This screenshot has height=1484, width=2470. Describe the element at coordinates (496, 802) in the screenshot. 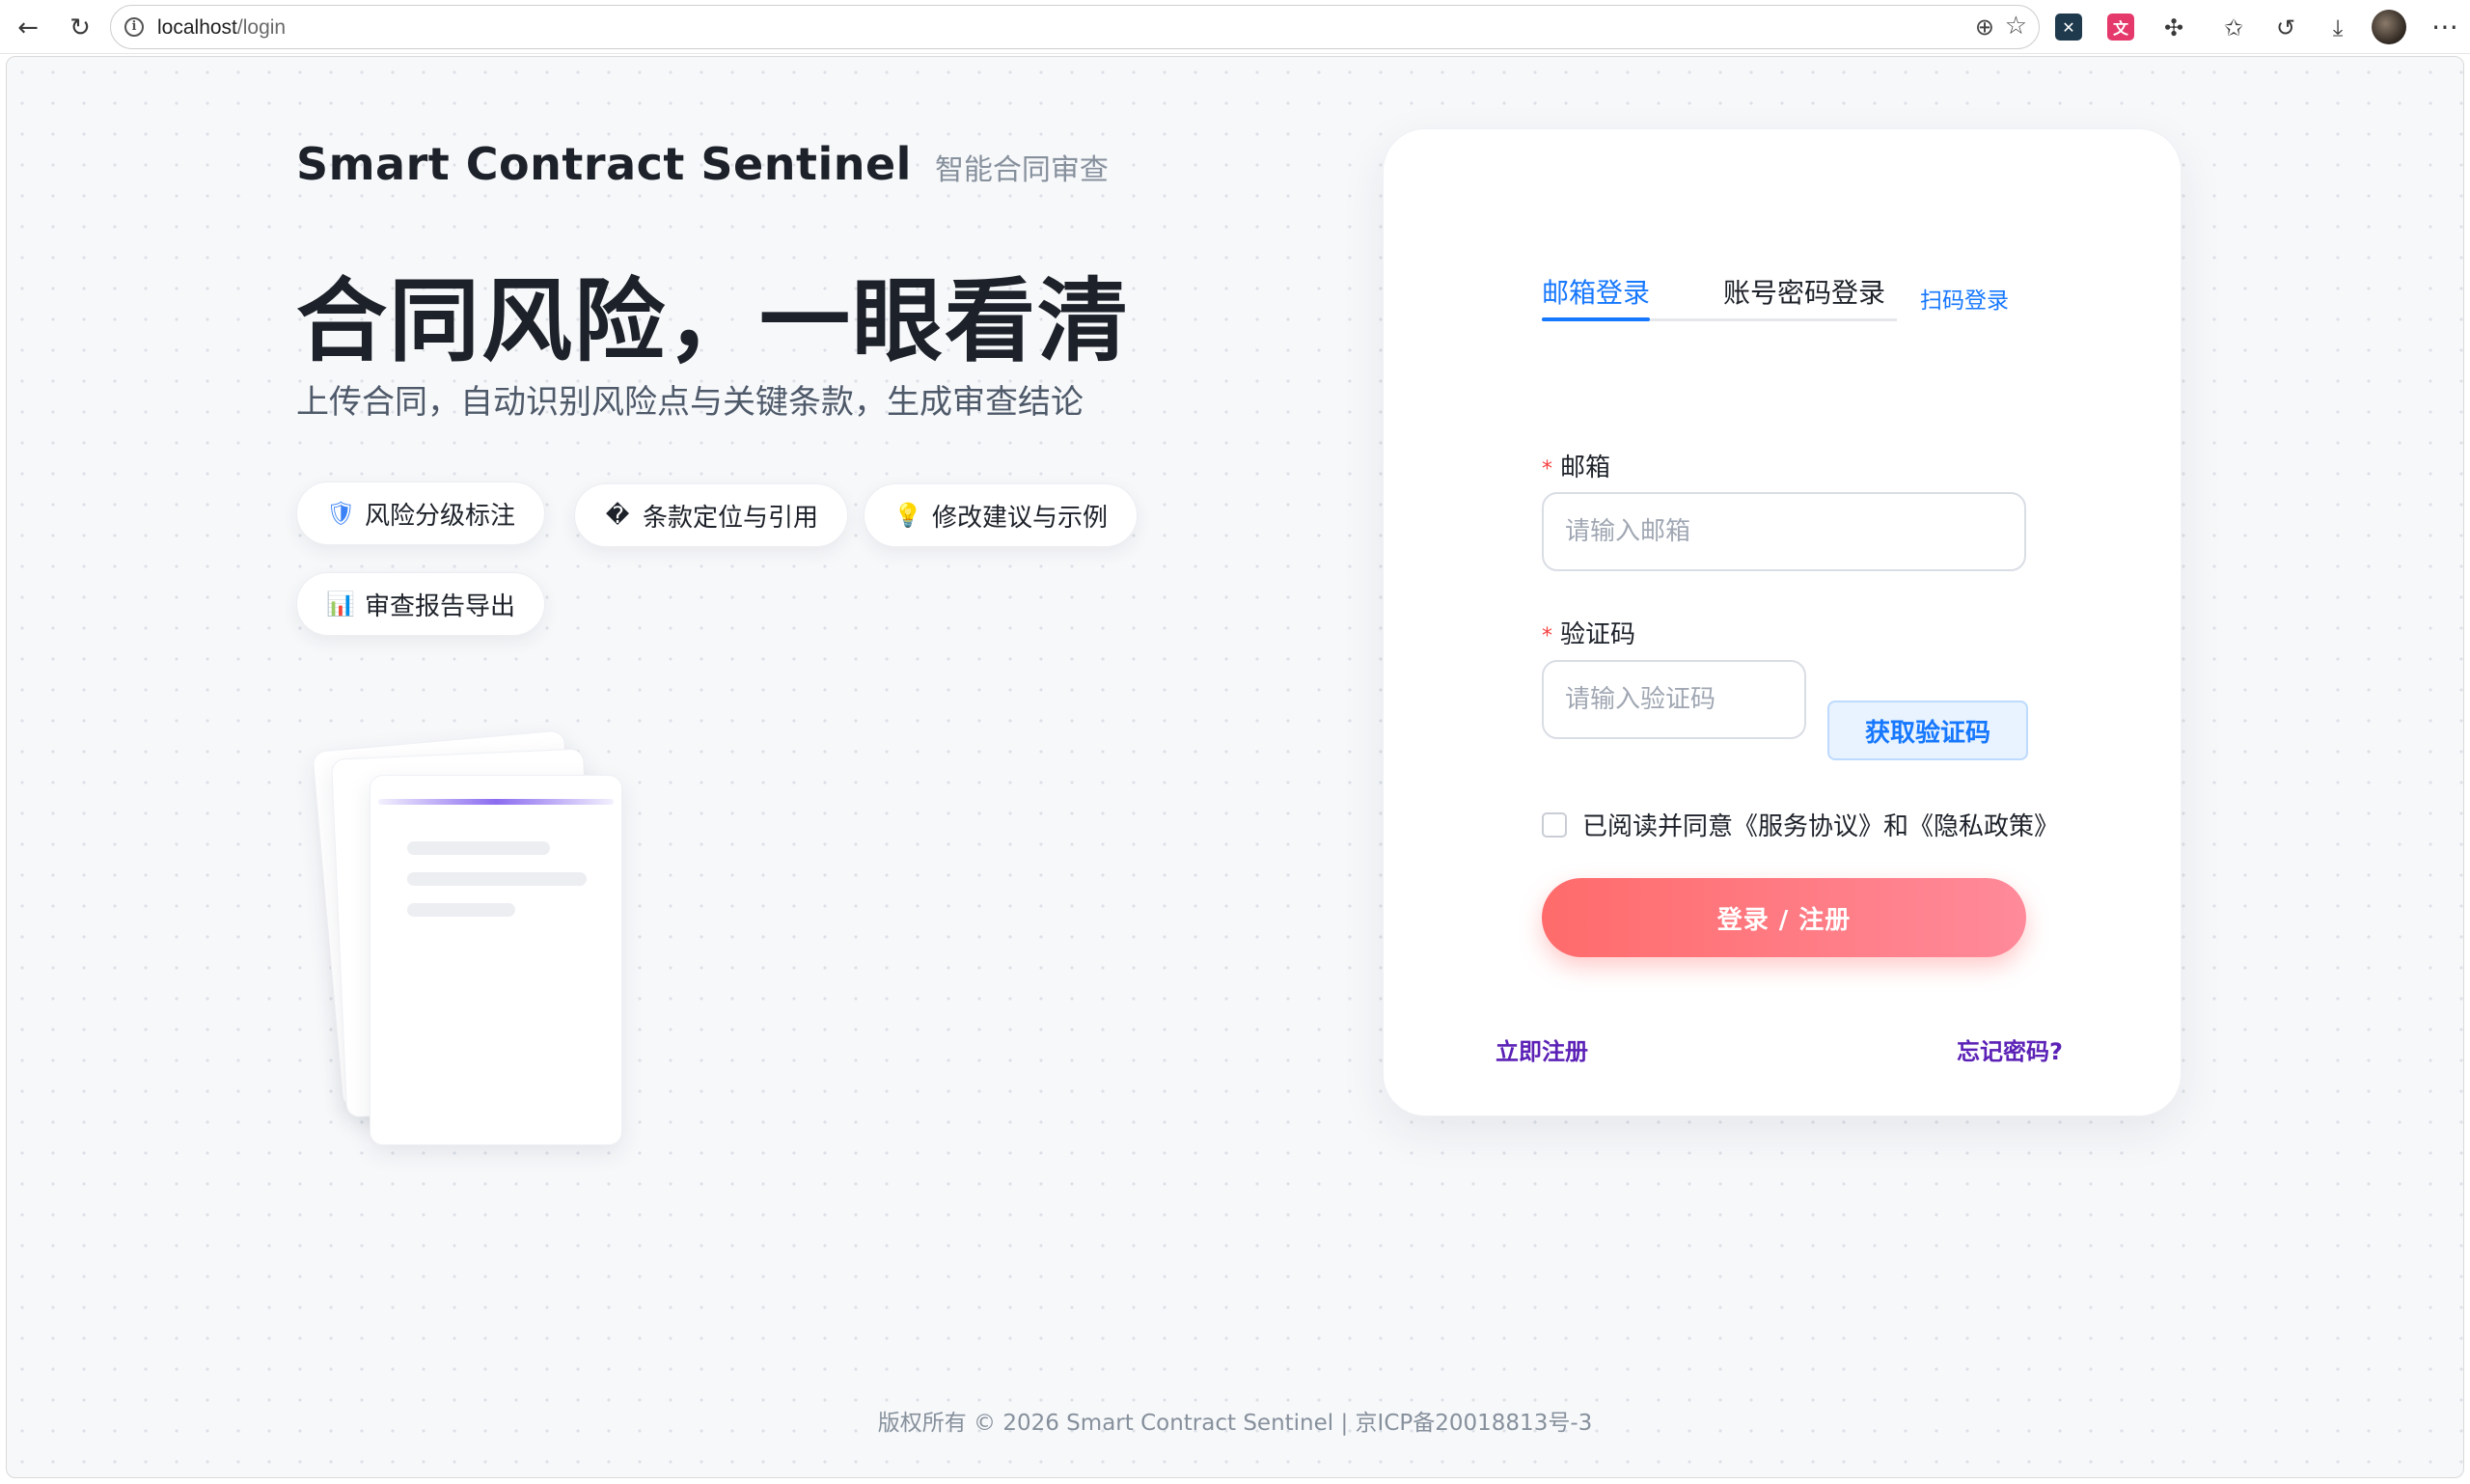

I see `doc-accent-bar` at that location.